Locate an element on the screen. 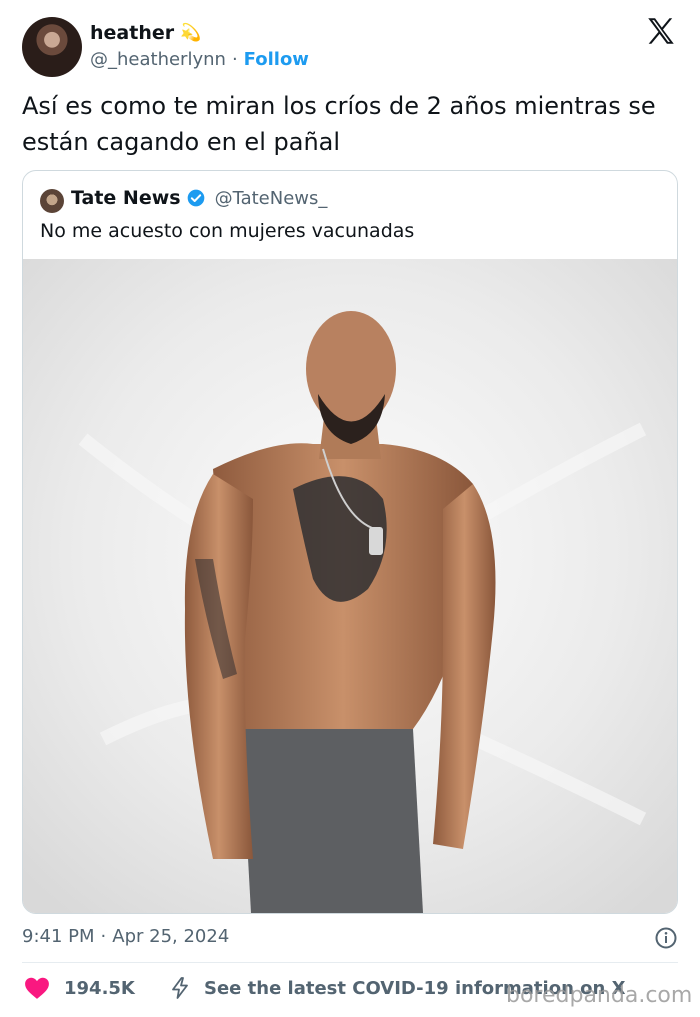 This screenshot has width=700, height=1017. quoted-author-handle: @TateNews_ is located at coordinates (271, 198).